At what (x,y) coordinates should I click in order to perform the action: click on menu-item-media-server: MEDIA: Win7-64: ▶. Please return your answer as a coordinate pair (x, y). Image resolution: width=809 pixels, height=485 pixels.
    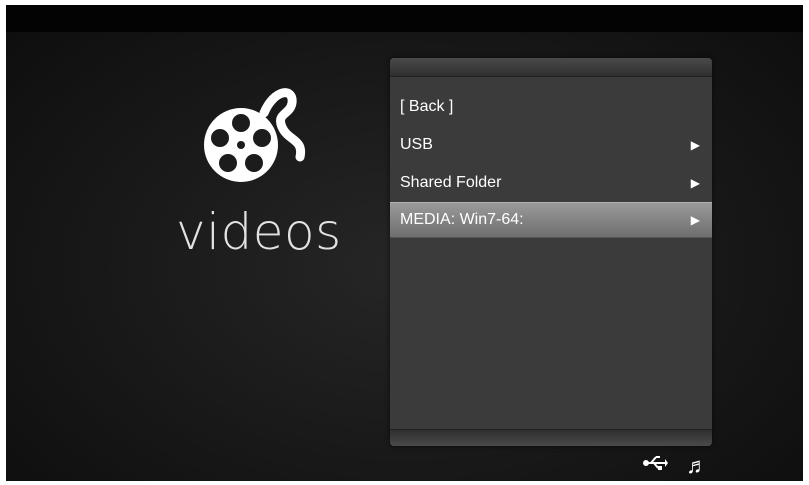
    Looking at the image, I should click on (551, 220).